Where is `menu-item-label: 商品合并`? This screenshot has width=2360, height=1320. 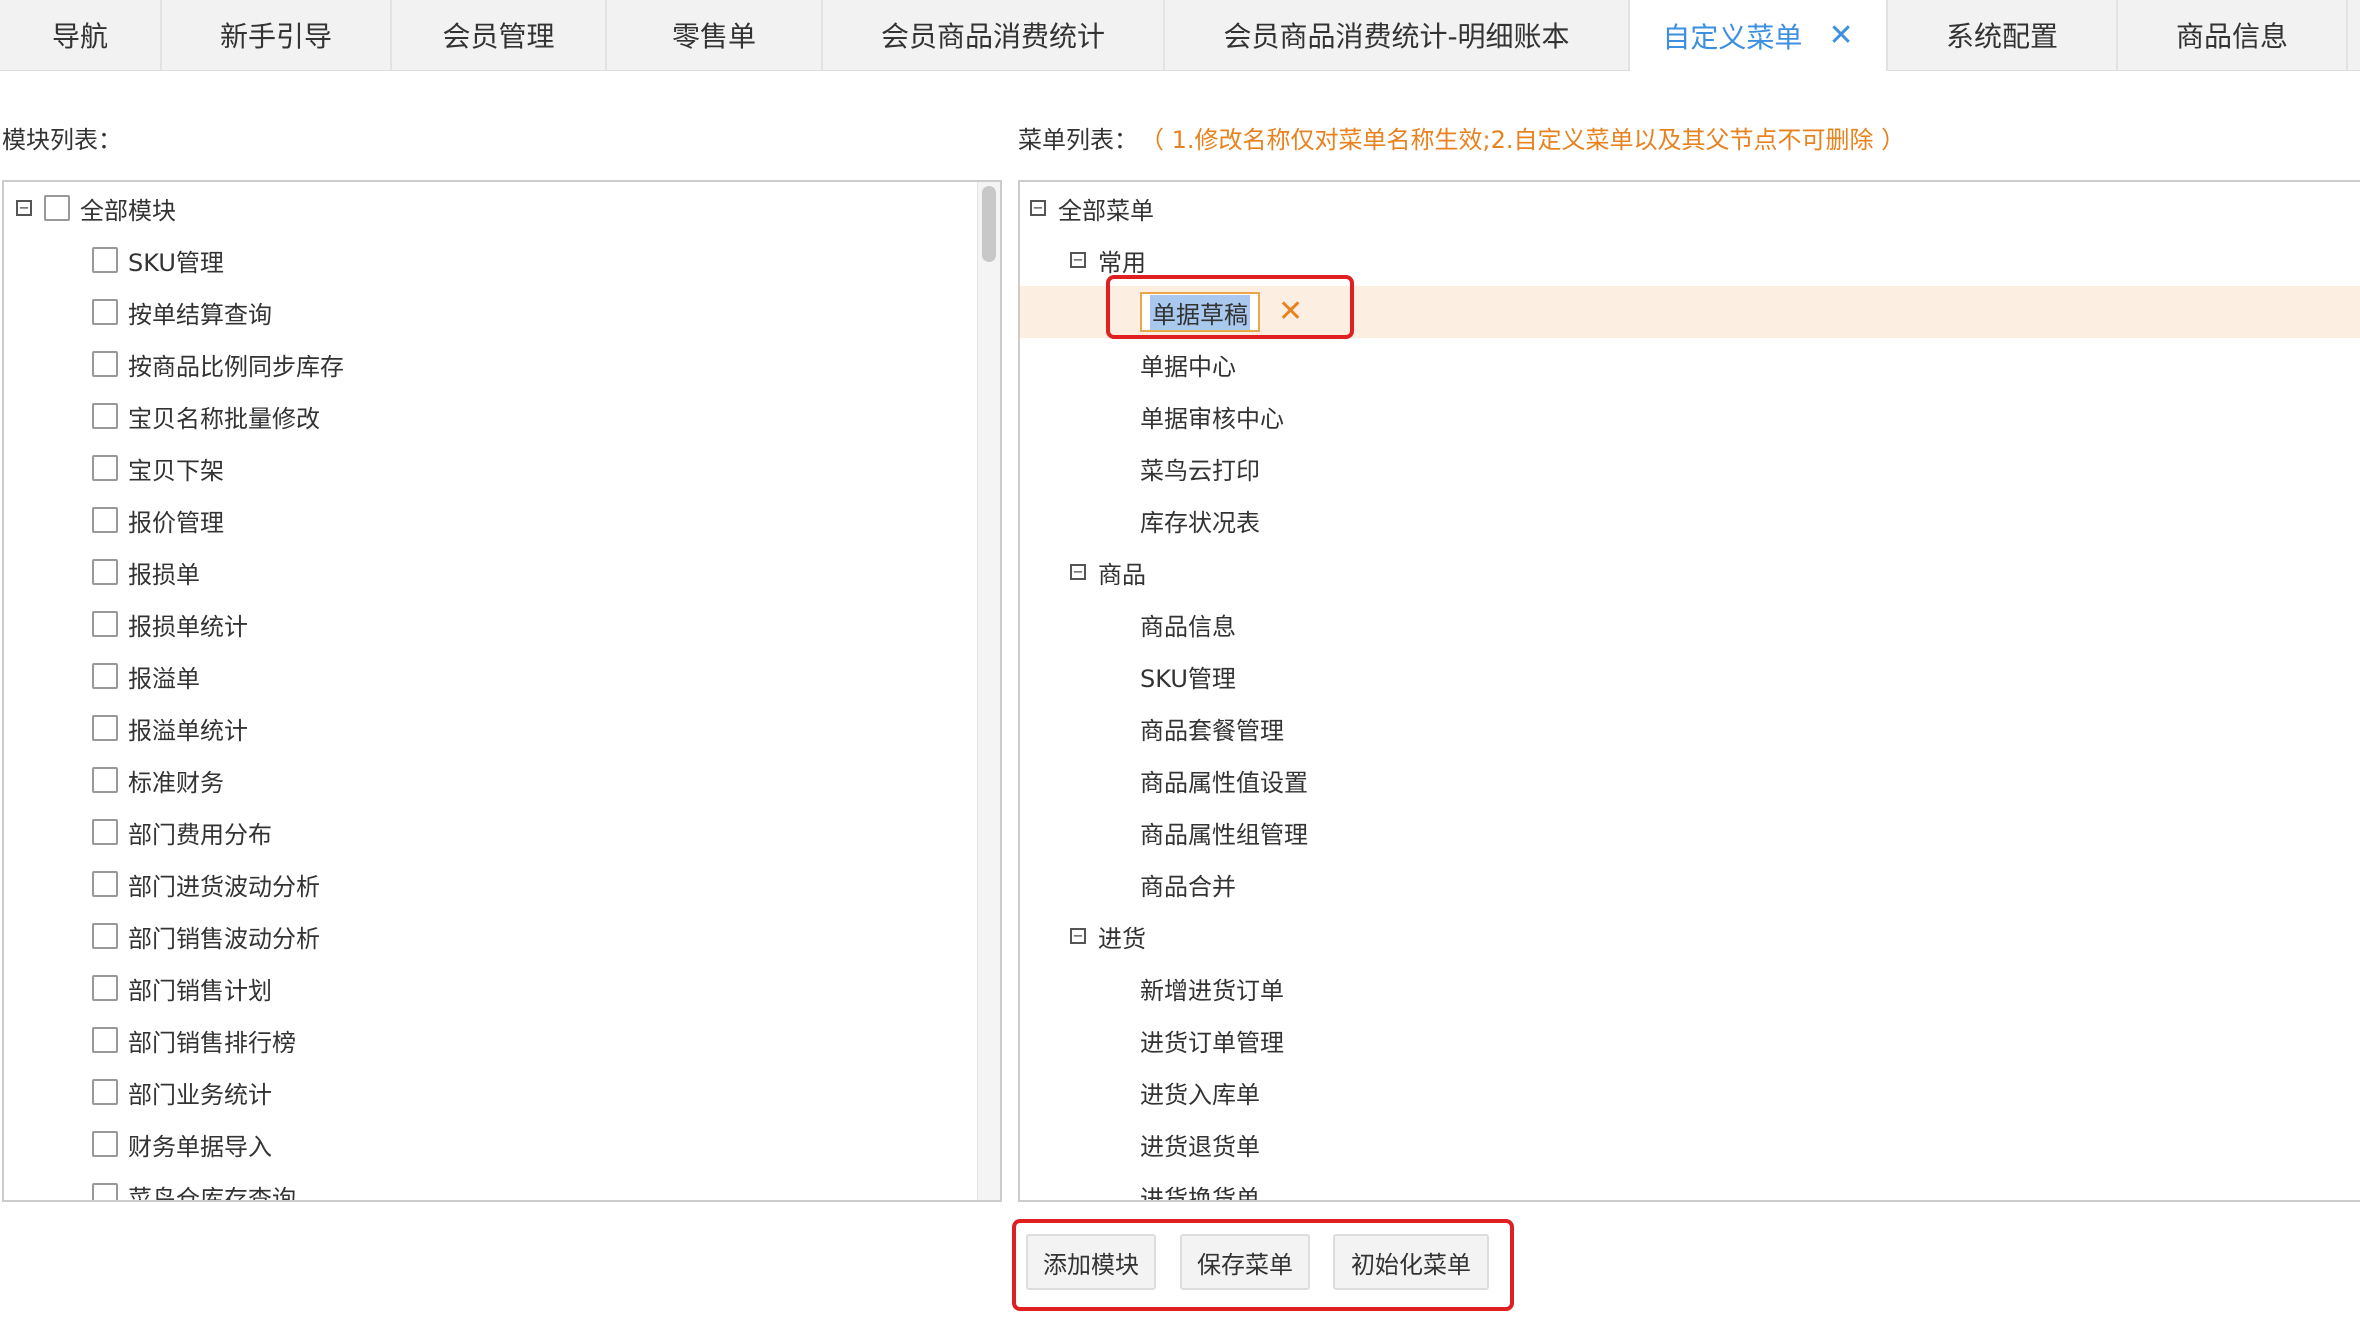
menu-item-label: 商品合并 is located at coordinates (1188, 886).